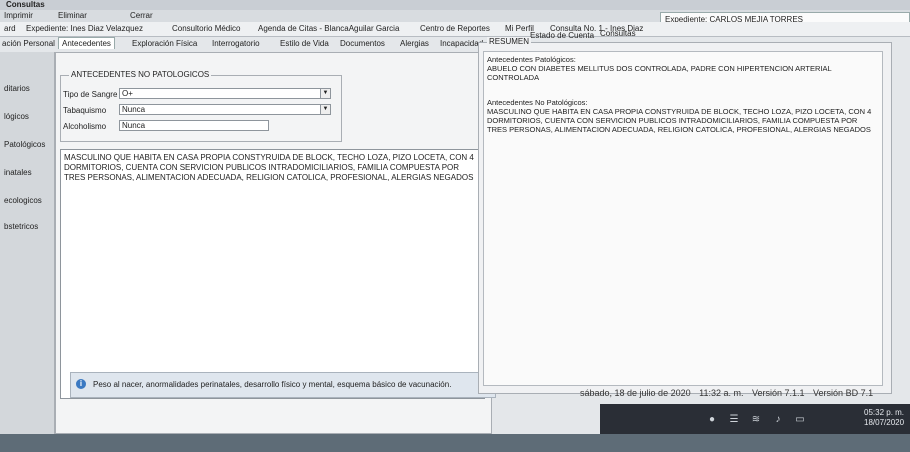 The height and width of the screenshot is (452, 910). I want to click on clock-time: 05:32 p. m., so click(884, 412).